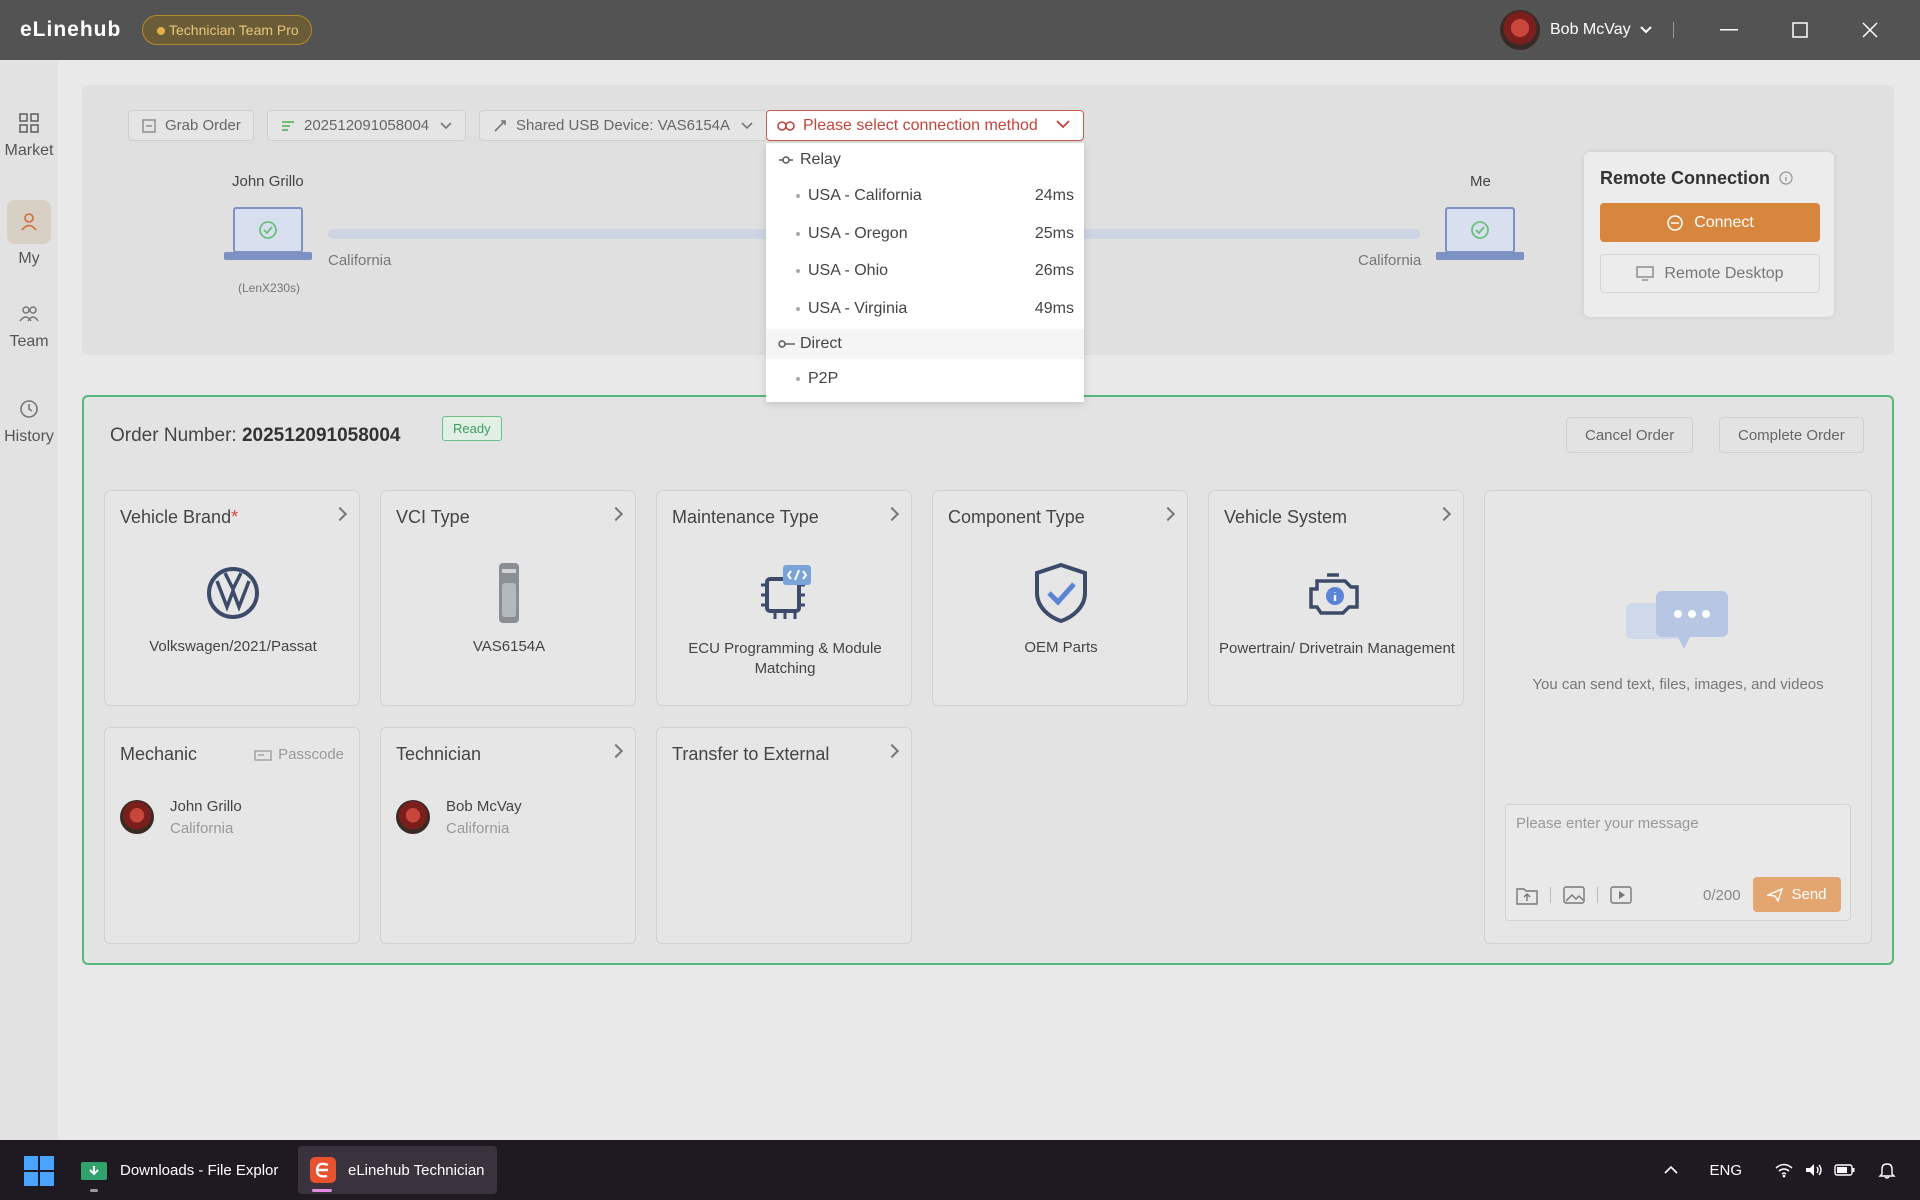 This screenshot has width=1920, height=1200. What do you see at coordinates (1800, 30) in the screenshot?
I see `maximize-button` at bounding box center [1800, 30].